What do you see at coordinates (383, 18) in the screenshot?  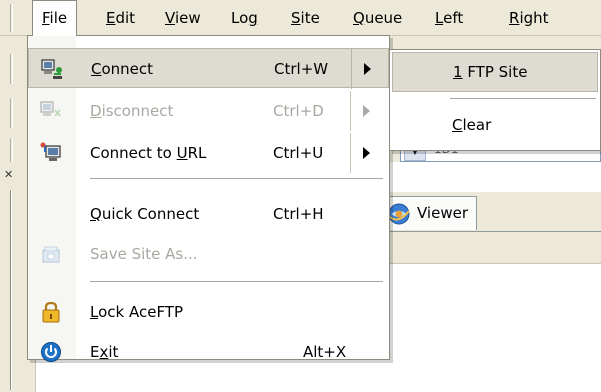 I see `menu-queue-post: ueue` at bounding box center [383, 18].